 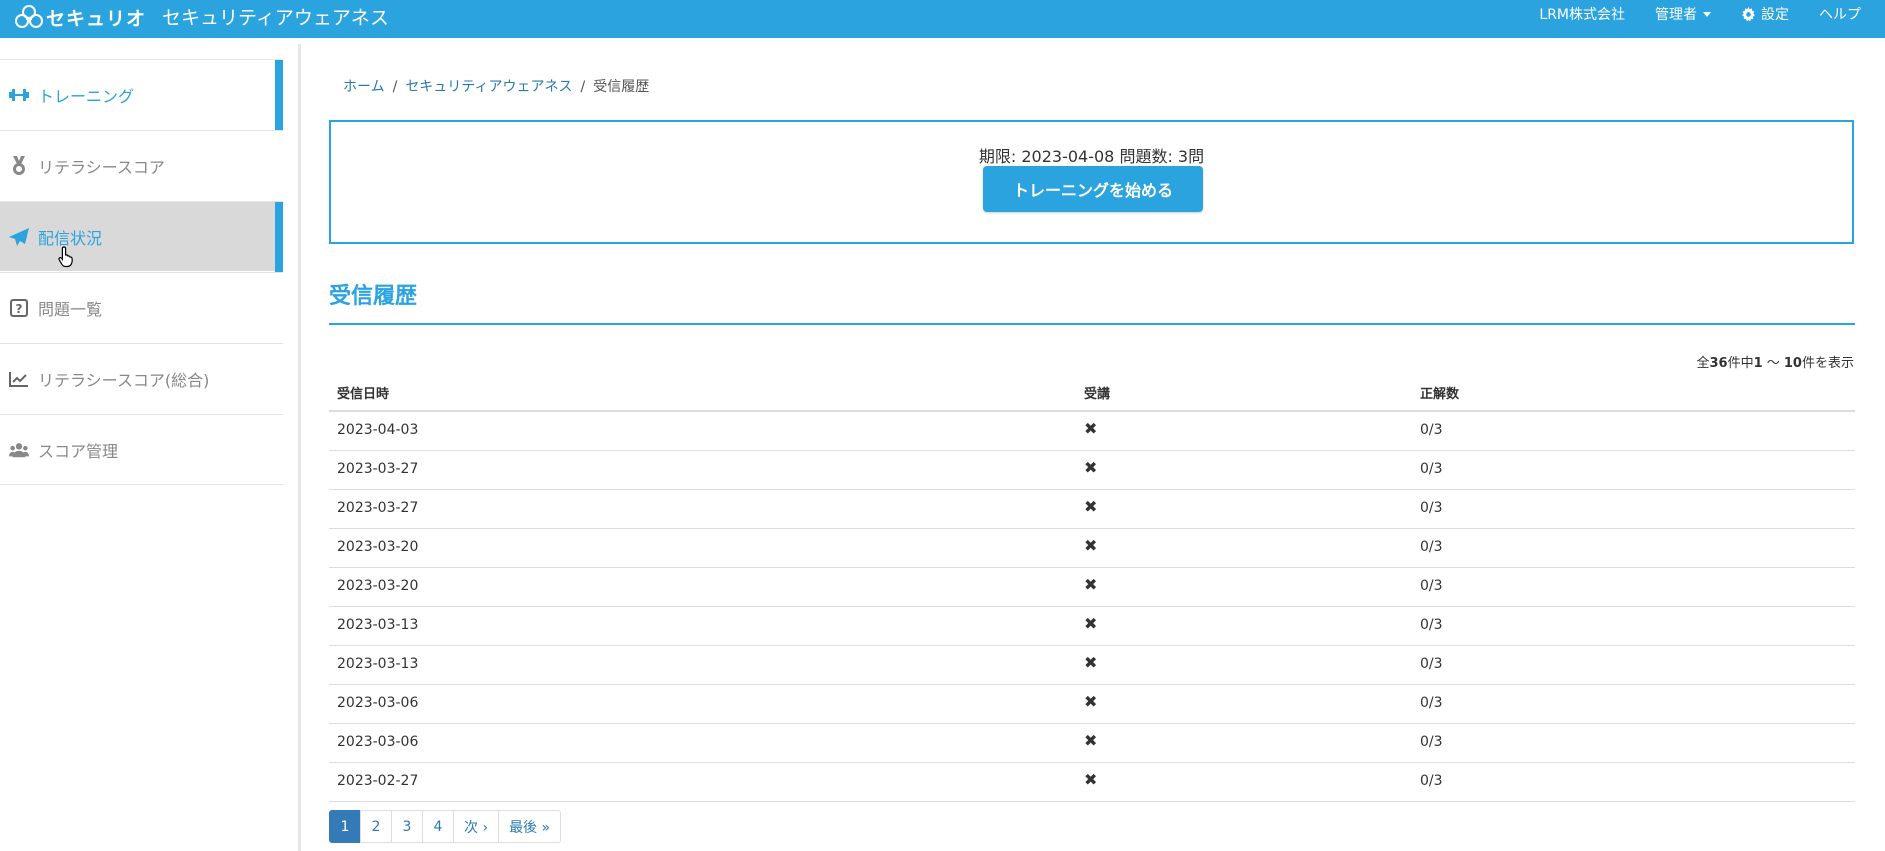 I want to click on dumbbell-icon, so click(x=19, y=95).